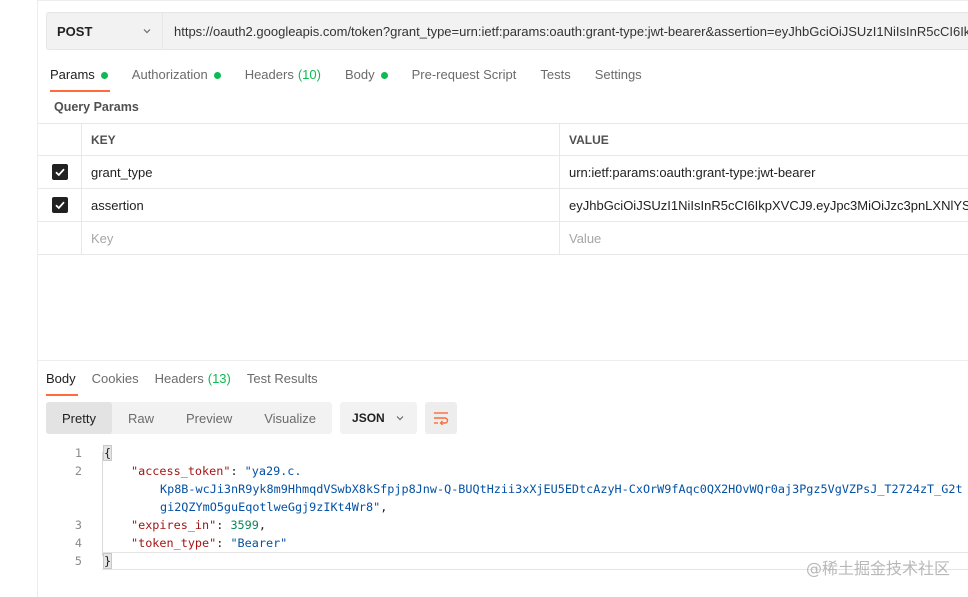 This screenshot has height=597, width=968. Describe the element at coordinates (72, 74) in the screenshot. I see `tab-label: Params` at that location.